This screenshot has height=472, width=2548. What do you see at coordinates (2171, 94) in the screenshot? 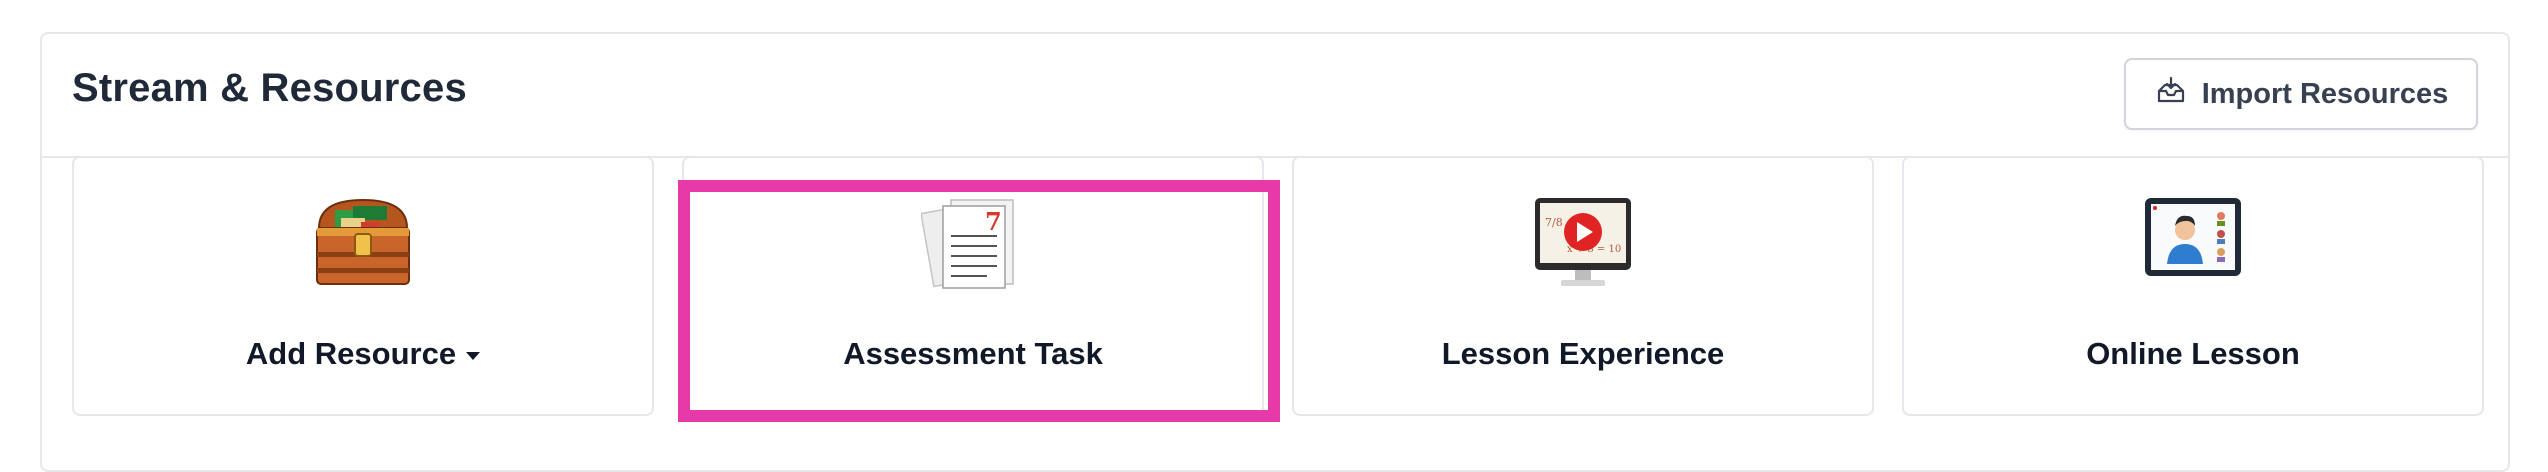
I see `import-tray-icon` at bounding box center [2171, 94].